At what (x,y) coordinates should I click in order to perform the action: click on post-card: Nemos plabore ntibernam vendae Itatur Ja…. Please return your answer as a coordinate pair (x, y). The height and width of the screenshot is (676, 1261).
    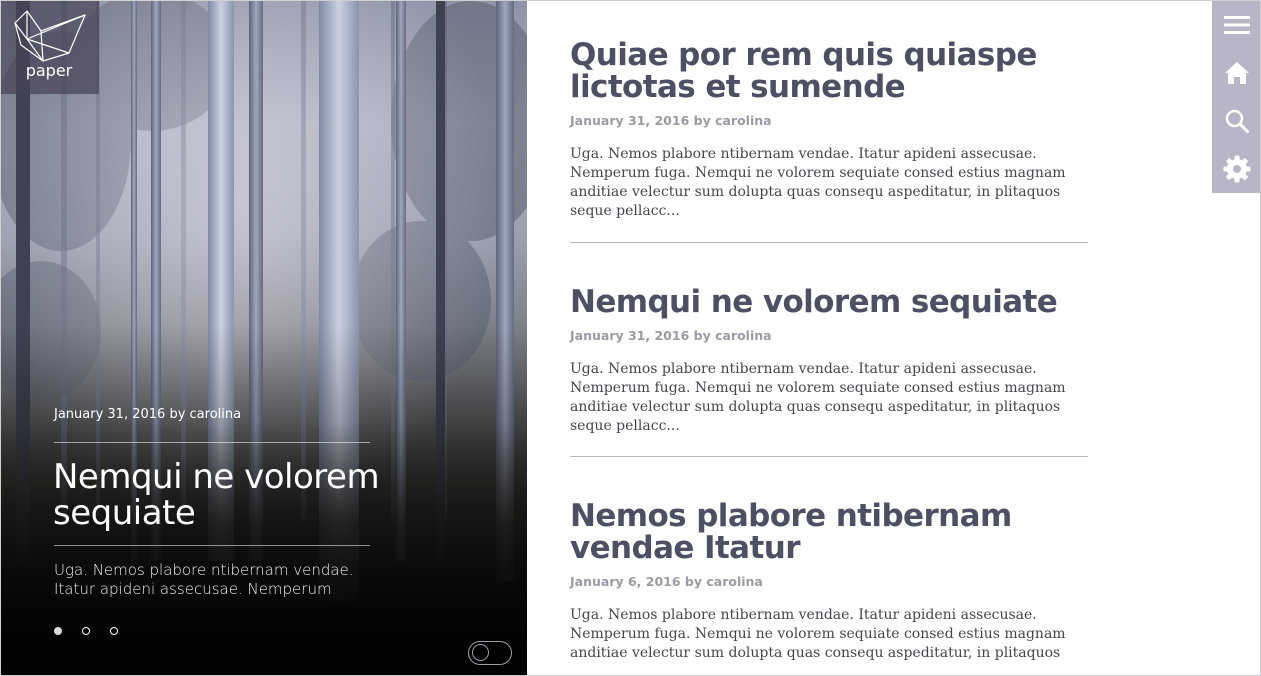
    Looking at the image, I should click on (829, 581).